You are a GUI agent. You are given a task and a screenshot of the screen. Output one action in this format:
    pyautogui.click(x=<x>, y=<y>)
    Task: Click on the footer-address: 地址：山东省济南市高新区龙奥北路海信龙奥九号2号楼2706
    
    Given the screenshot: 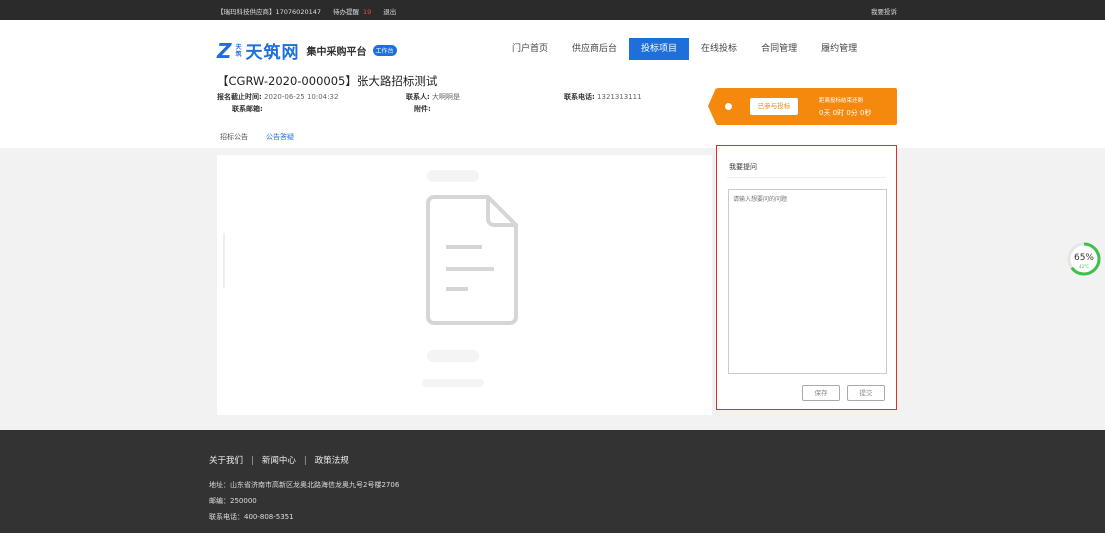 What is the action you would take?
    pyautogui.click(x=304, y=485)
    